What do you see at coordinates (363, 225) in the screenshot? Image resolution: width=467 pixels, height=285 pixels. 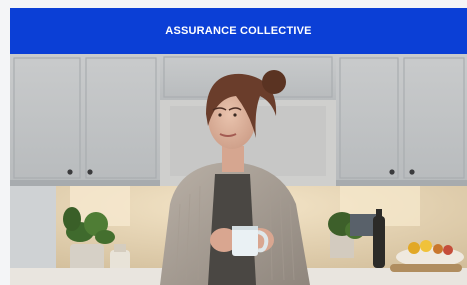 I see `outlet-box` at bounding box center [363, 225].